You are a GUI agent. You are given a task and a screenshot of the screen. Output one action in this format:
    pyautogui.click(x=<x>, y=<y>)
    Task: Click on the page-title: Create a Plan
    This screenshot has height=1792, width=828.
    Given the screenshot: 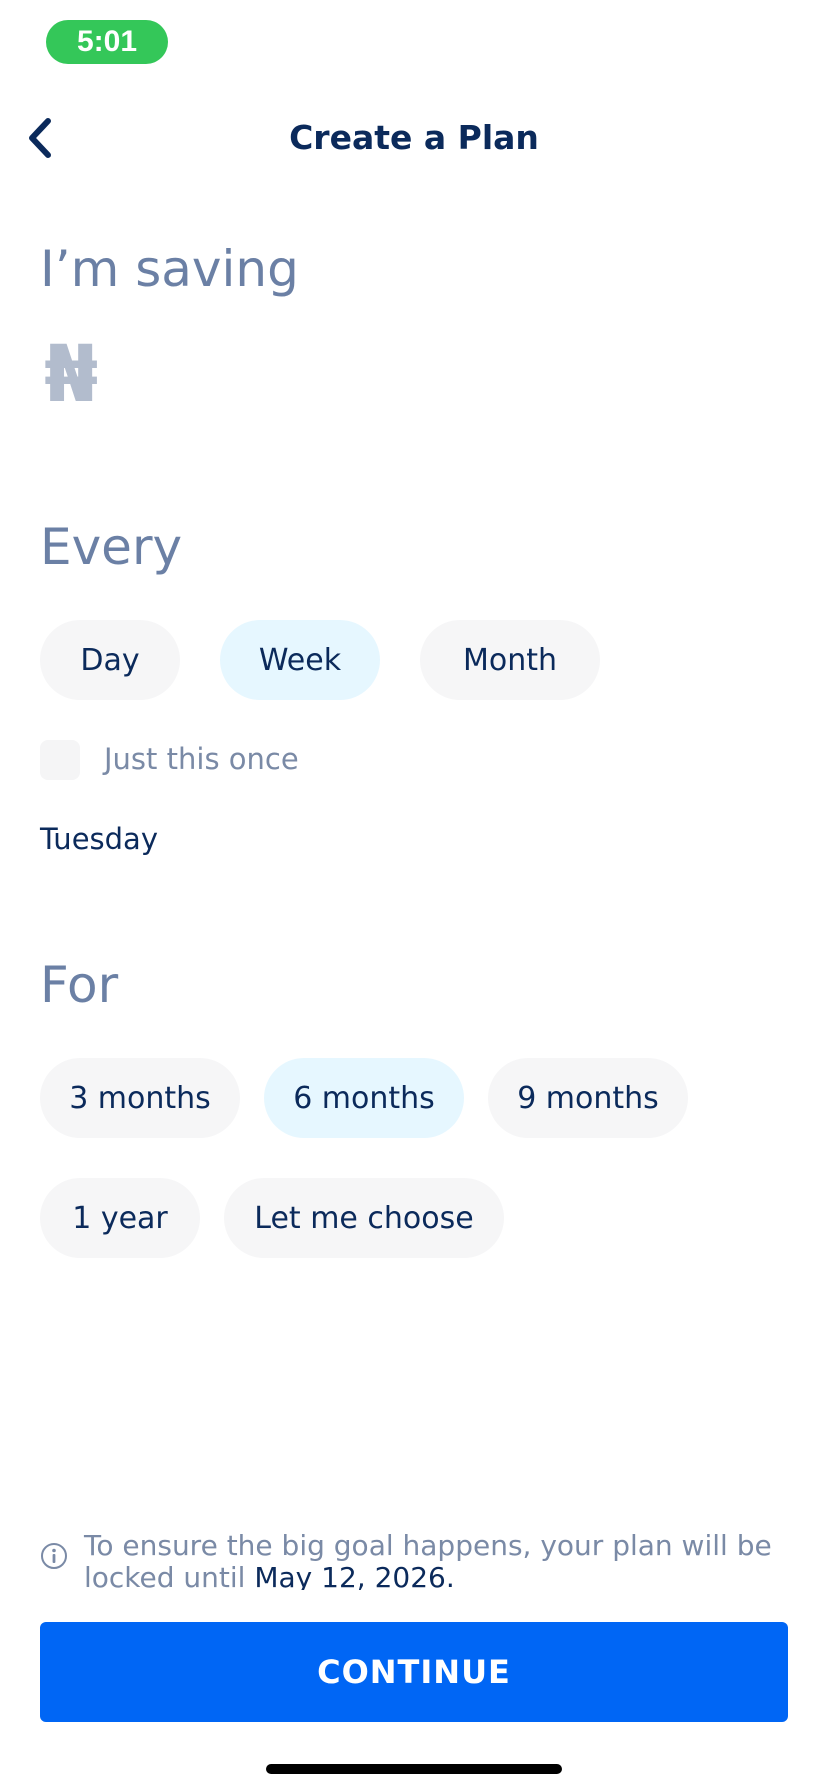 What is the action you would take?
    pyautogui.click(x=414, y=137)
    